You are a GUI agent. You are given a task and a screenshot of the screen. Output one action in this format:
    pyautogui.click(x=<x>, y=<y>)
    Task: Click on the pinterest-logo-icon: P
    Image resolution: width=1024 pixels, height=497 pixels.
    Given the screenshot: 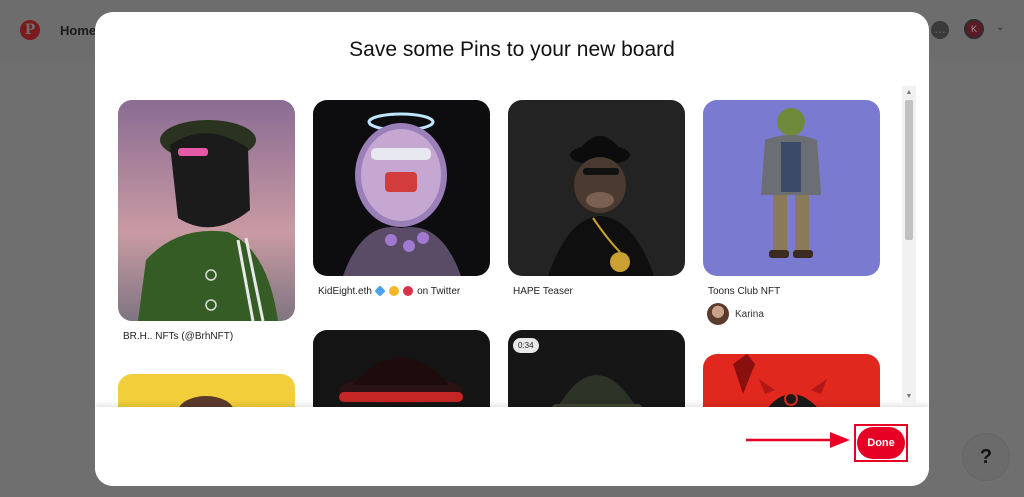 What is the action you would take?
    pyautogui.click(x=30, y=30)
    